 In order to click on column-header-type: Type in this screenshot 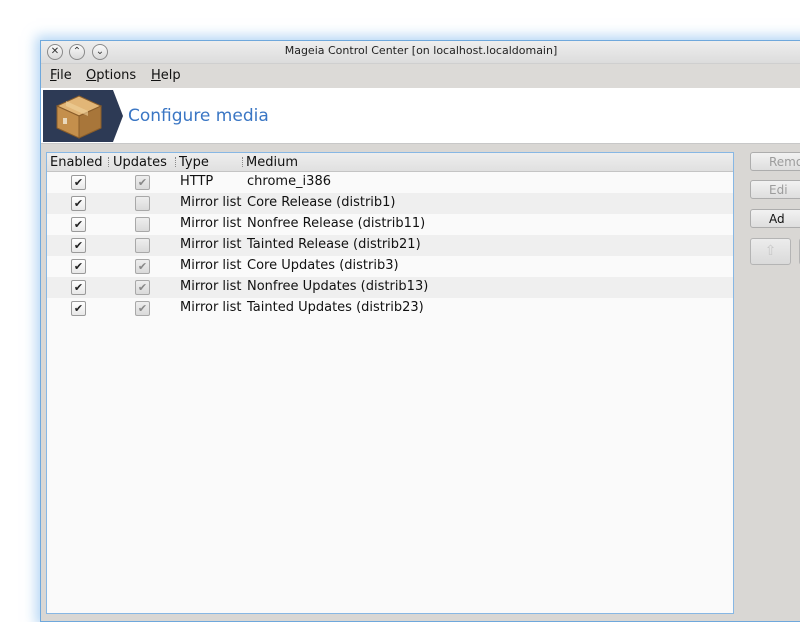, I will do `click(194, 162)`.